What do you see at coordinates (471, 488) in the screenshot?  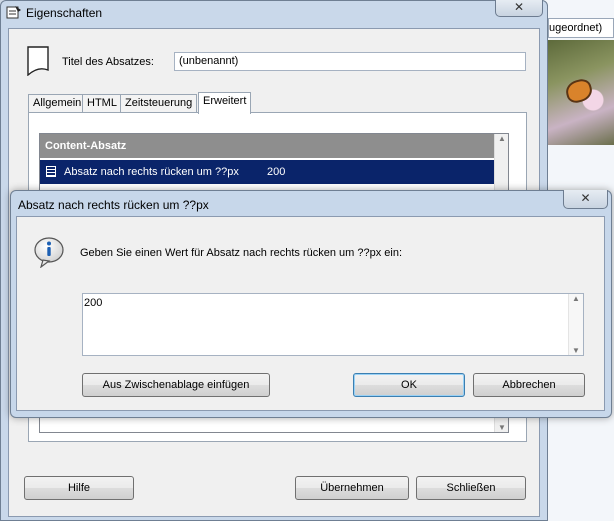 I see `close-button: Schließen` at bounding box center [471, 488].